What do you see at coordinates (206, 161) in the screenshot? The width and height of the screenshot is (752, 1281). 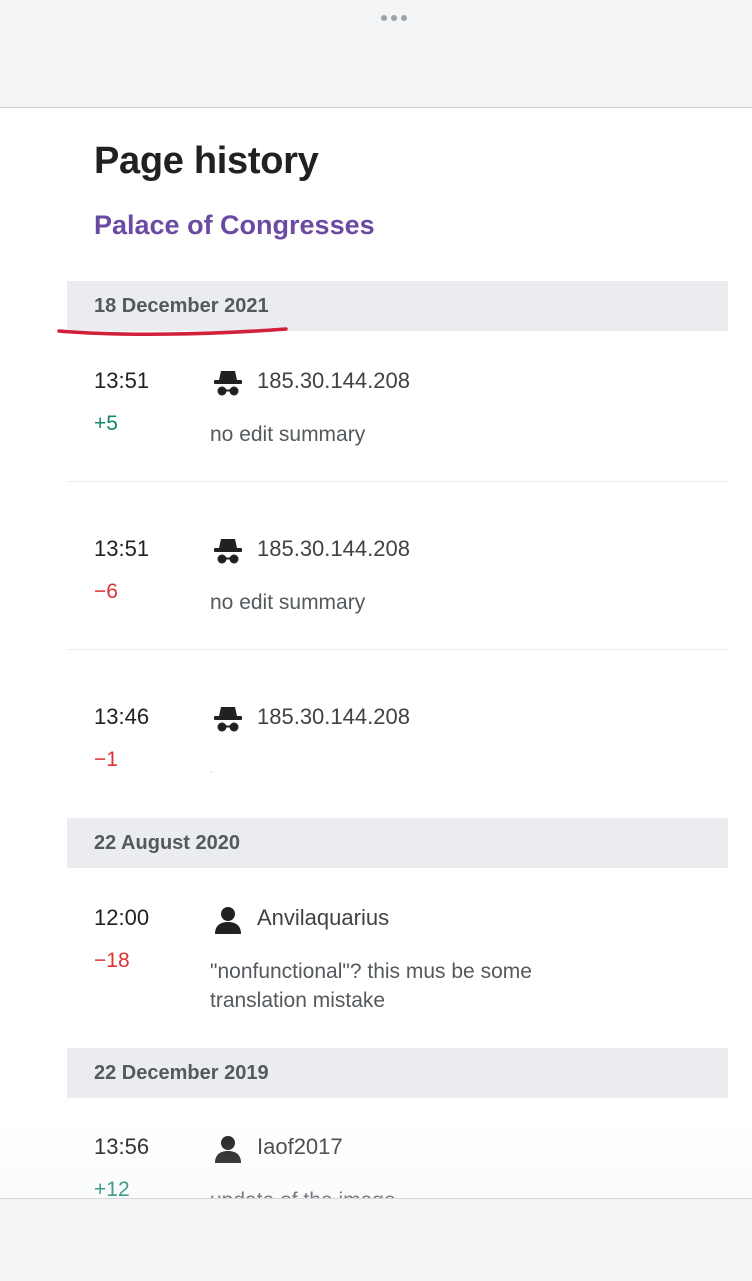 I see `page-title: Page history` at bounding box center [206, 161].